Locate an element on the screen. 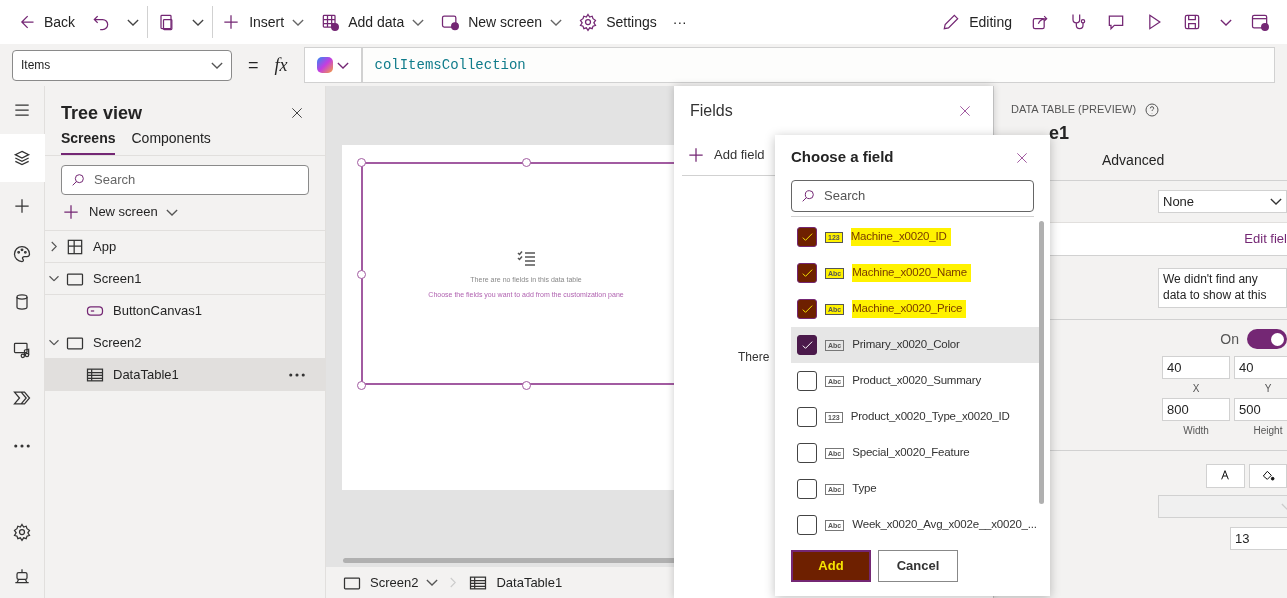  tab: Components is located at coordinates (171, 141).